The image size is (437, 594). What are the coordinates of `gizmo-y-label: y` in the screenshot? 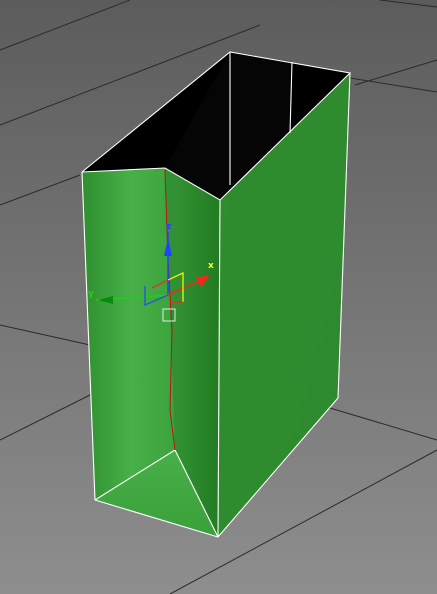 It's located at (91, 294).